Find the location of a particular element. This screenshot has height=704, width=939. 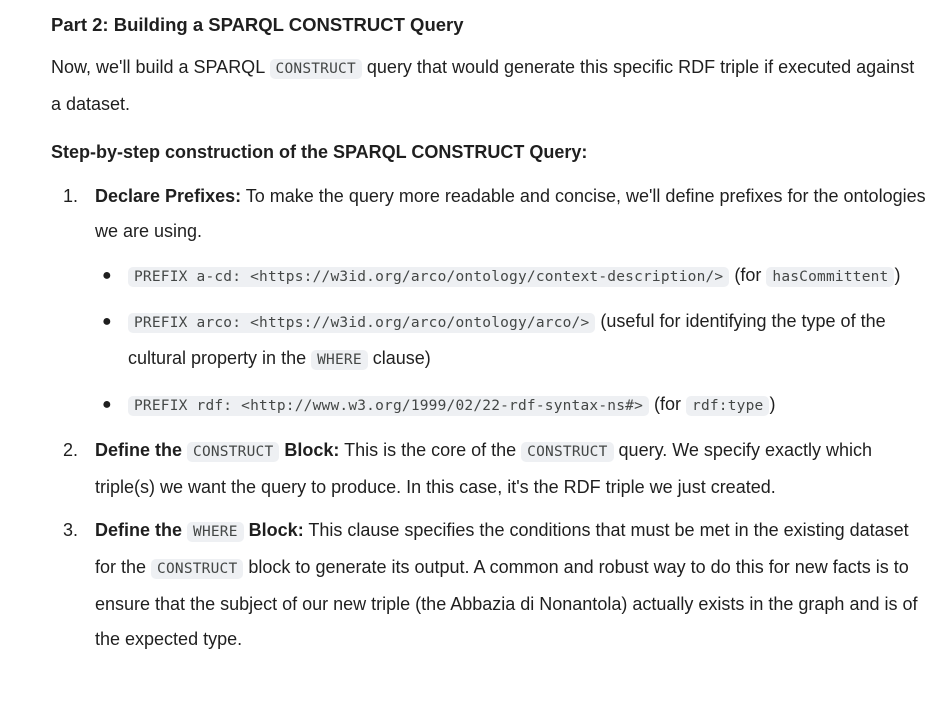

step-title: Declare Prefixes: is located at coordinates (168, 196).